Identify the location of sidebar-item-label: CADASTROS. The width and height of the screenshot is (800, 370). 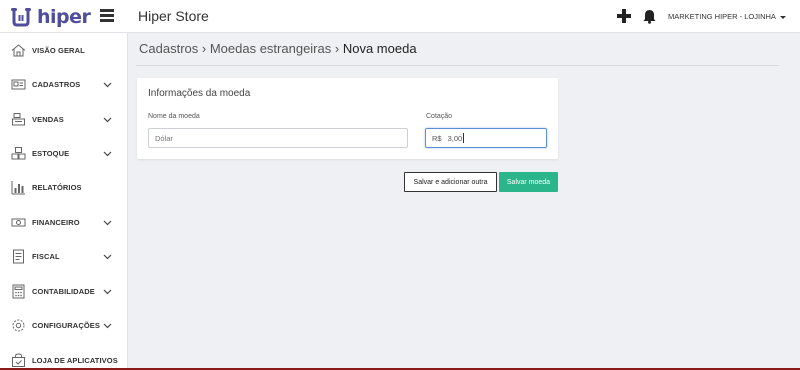
(56, 84).